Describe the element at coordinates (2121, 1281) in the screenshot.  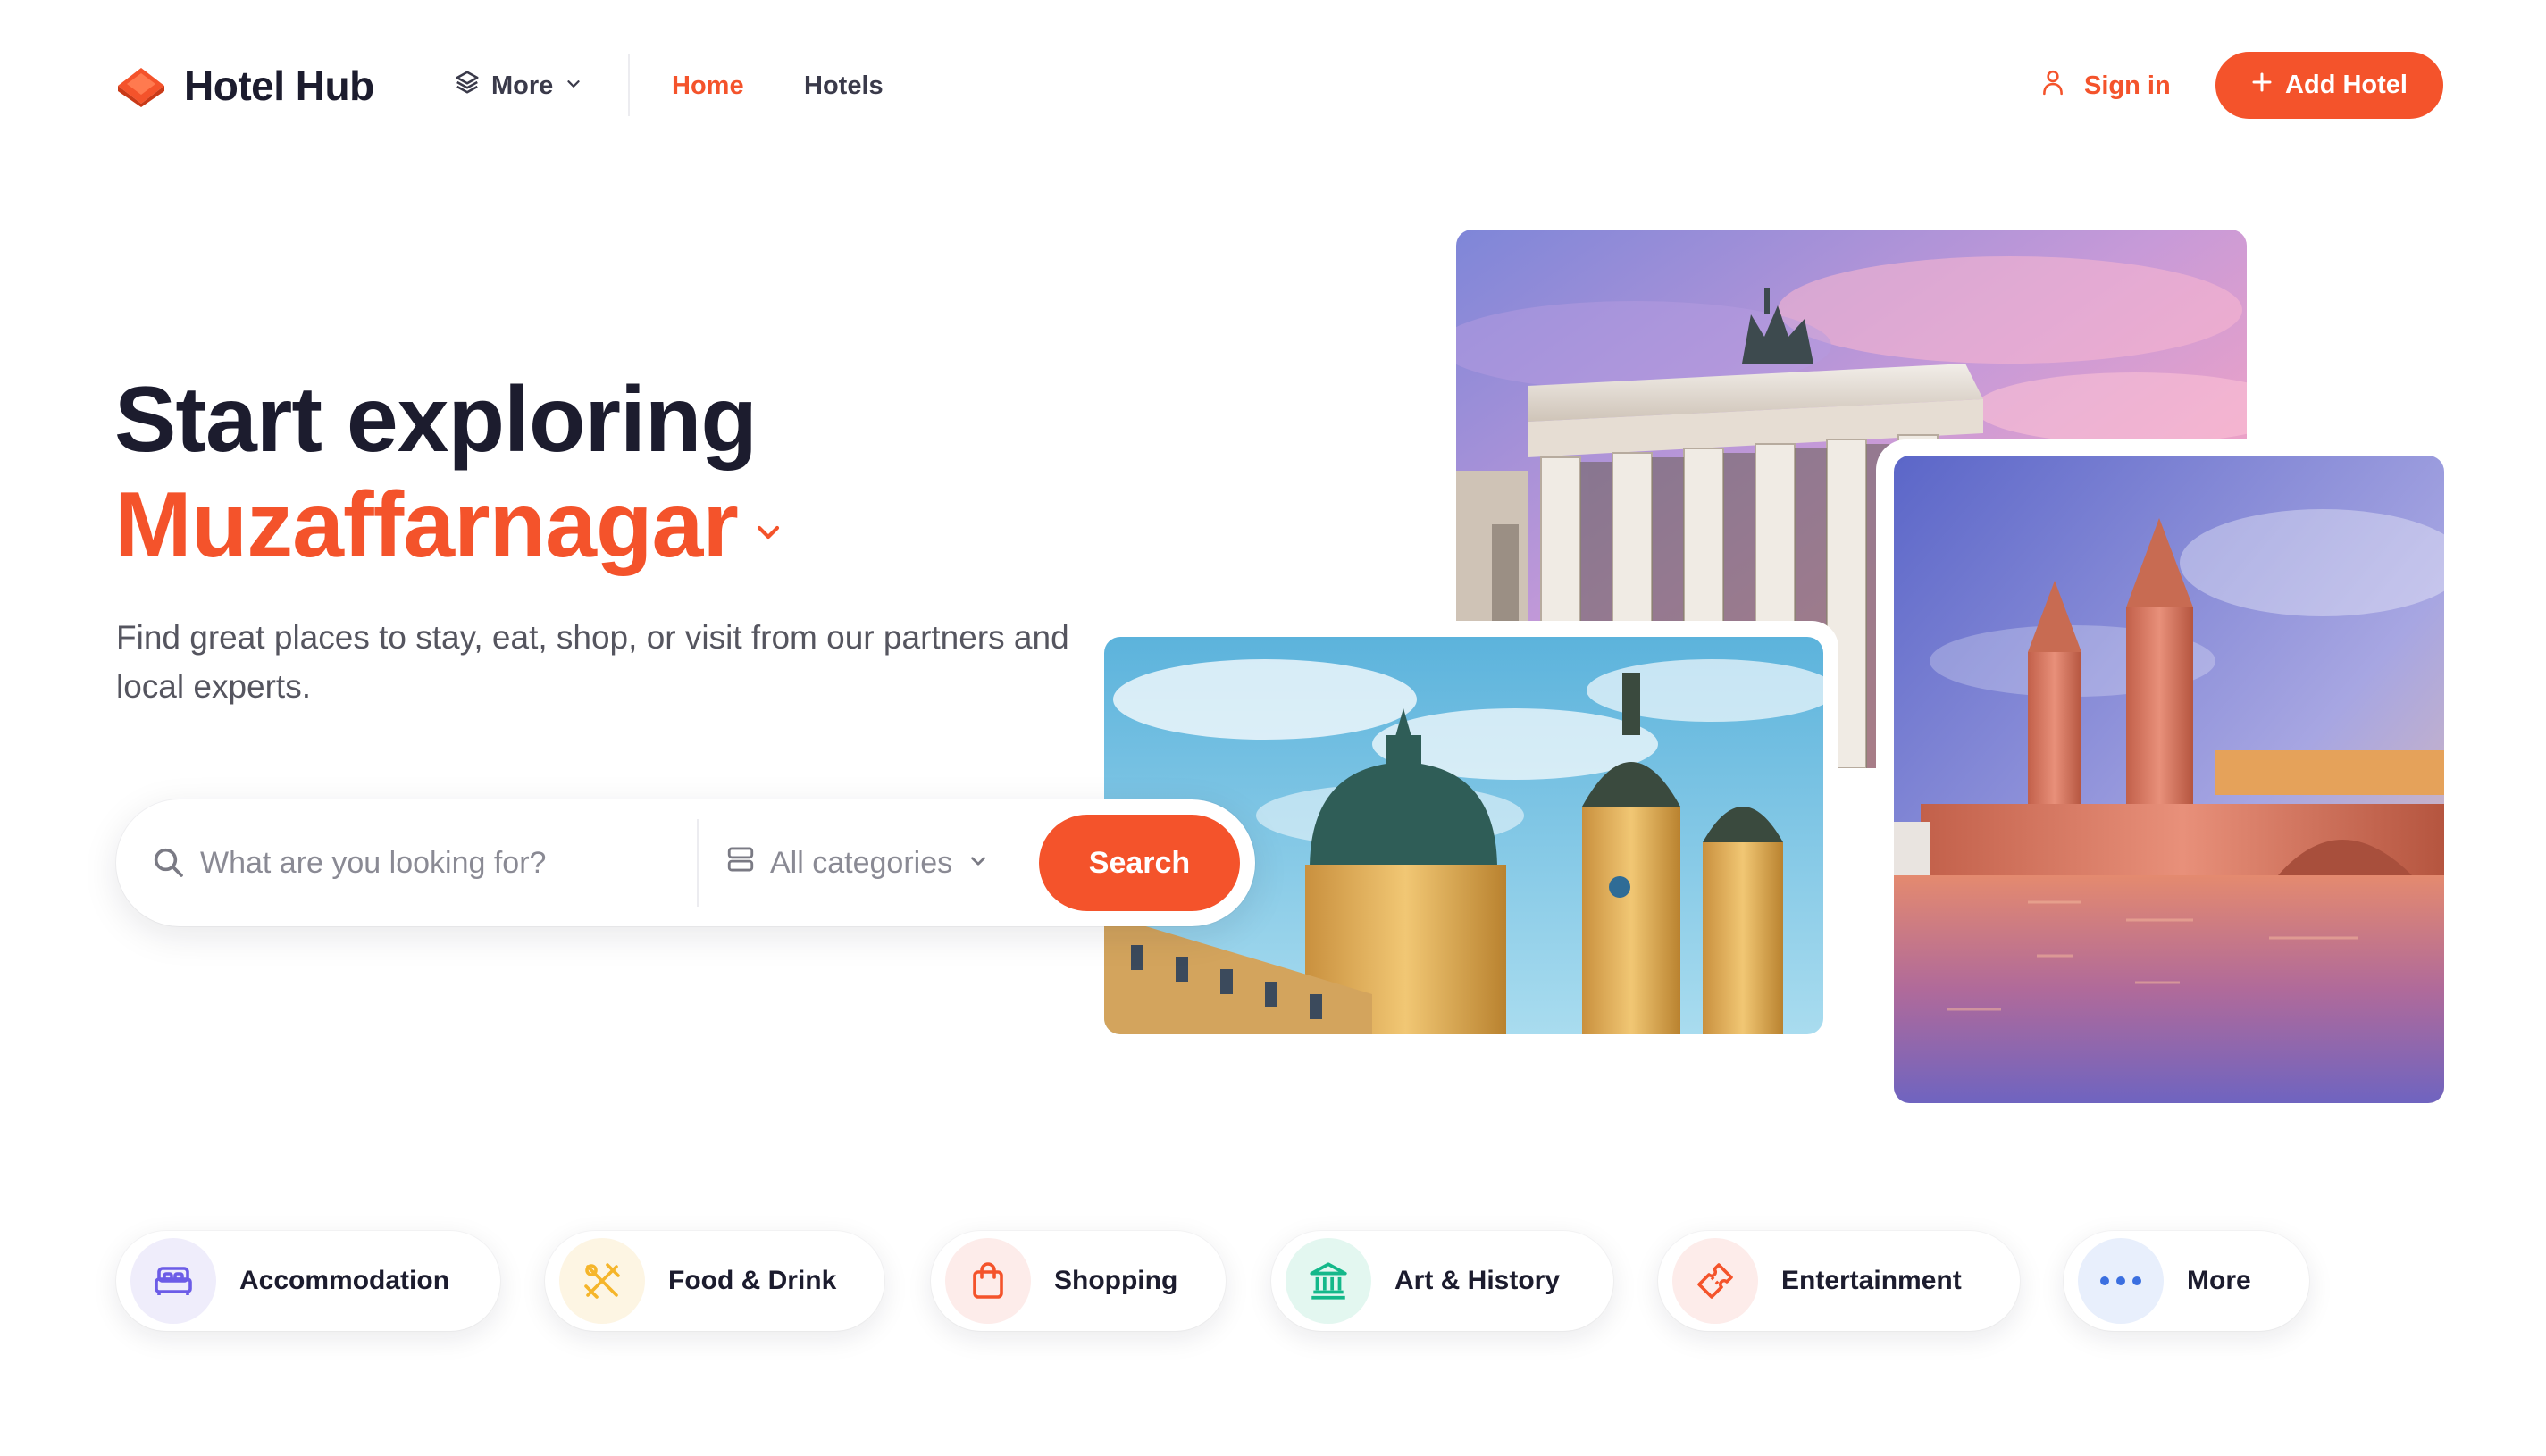
I see `more-dots-icon` at that location.